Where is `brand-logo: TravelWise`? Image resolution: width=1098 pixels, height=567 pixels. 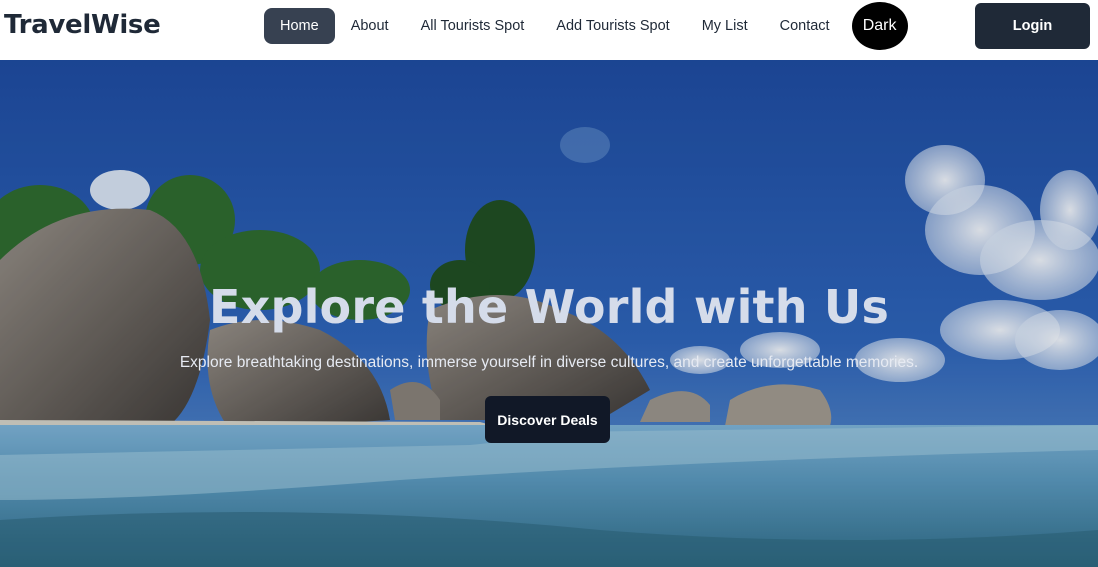 brand-logo: TravelWise is located at coordinates (82, 25).